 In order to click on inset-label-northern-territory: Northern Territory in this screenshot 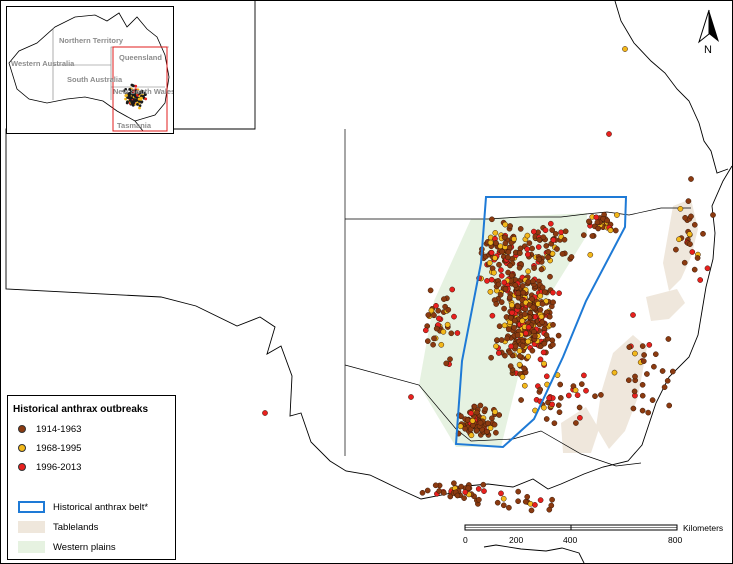, I will do `click(91, 40)`.